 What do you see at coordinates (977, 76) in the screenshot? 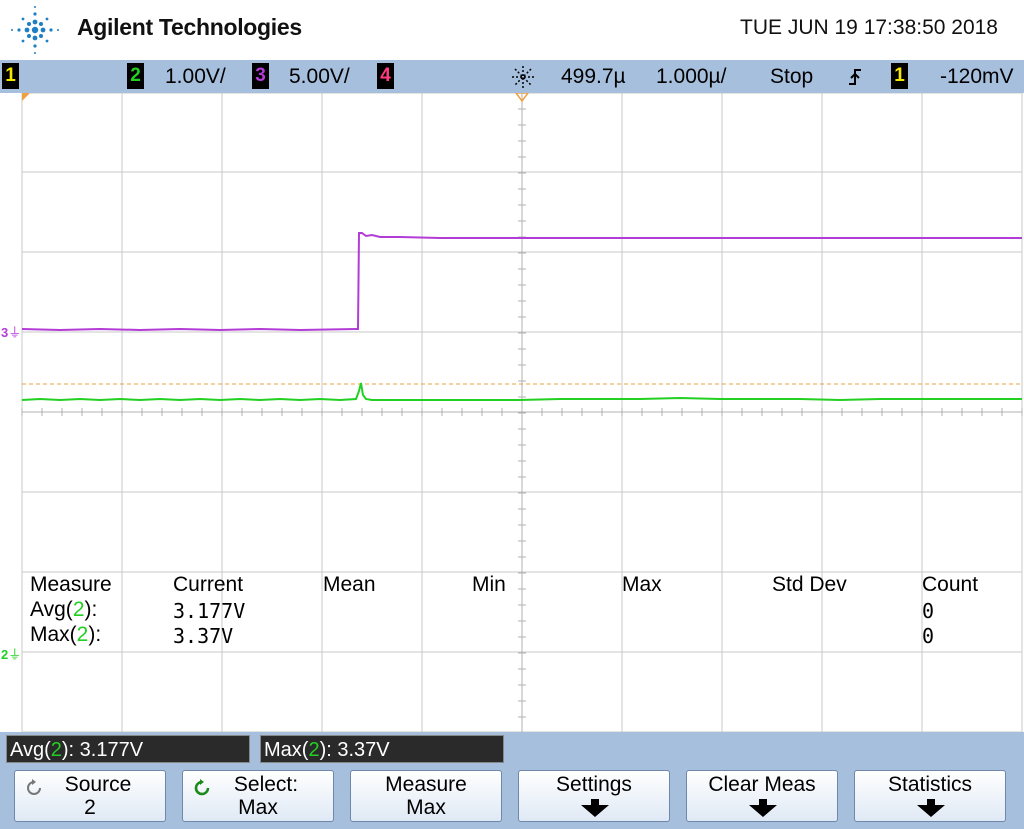
I see `trigger-level: -120mV` at bounding box center [977, 76].